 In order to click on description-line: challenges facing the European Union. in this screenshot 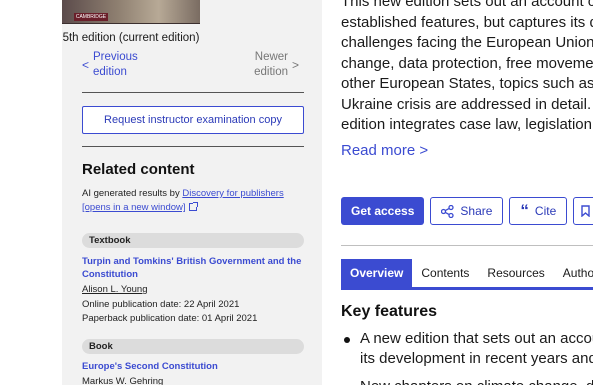, I will do `click(467, 42)`.